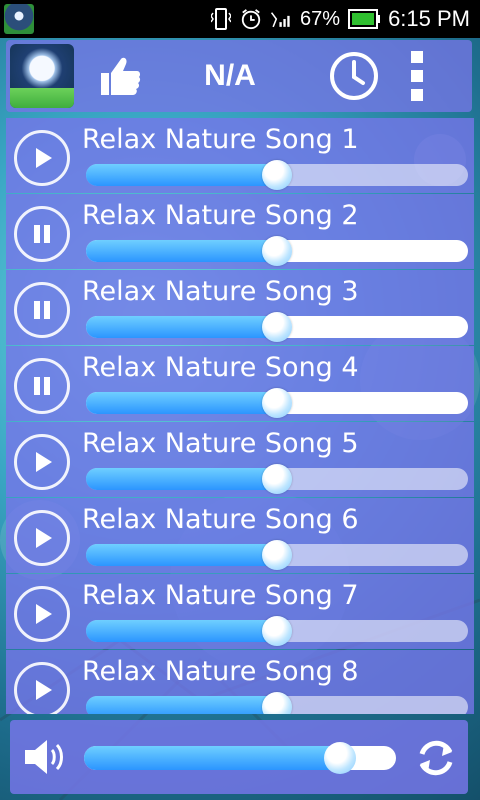  I want to click on song-title: Relax Nature Song 5, so click(220, 443).